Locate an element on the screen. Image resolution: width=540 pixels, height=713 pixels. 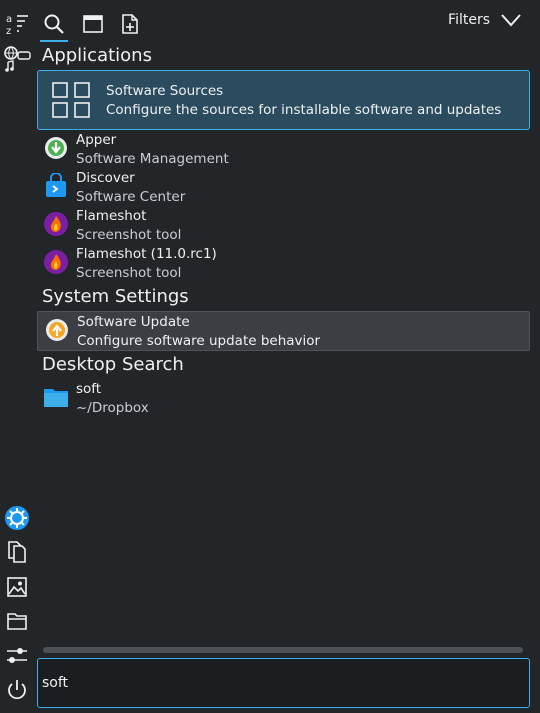
image-icon is located at coordinates (17, 587).